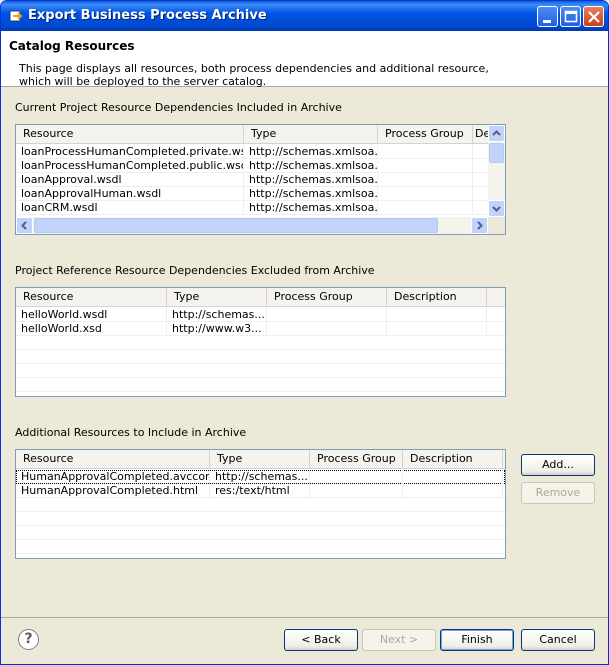 Image resolution: width=609 pixels, height=665 pixels. I want to click on cell-resource: helloWorld.xsd, so click(91, 329).